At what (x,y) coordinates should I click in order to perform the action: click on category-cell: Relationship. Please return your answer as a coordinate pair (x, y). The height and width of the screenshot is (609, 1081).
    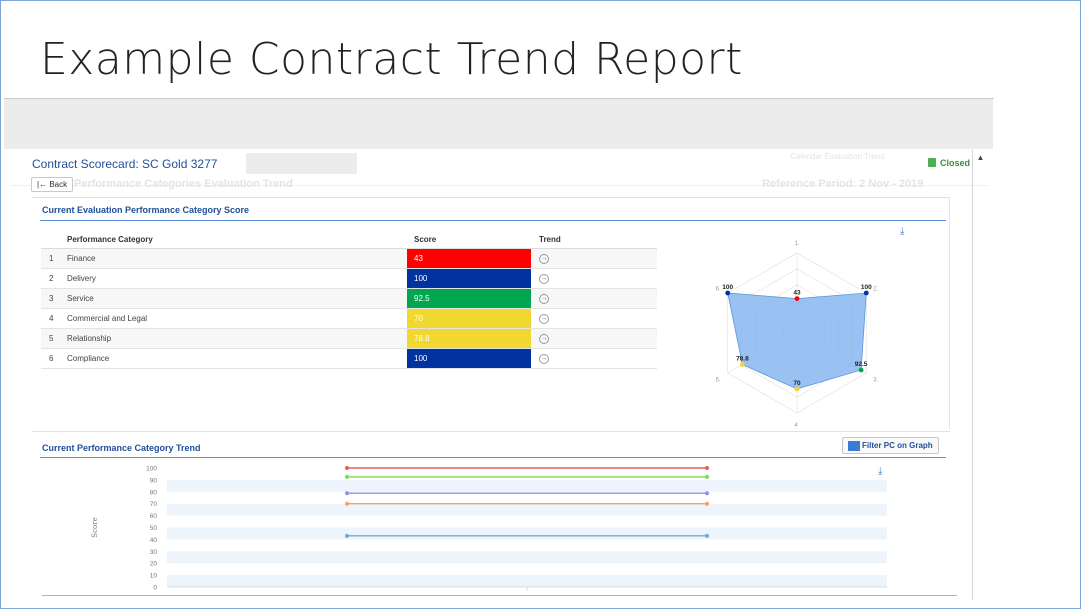
    Looking at the image, I should click on (237, 338).